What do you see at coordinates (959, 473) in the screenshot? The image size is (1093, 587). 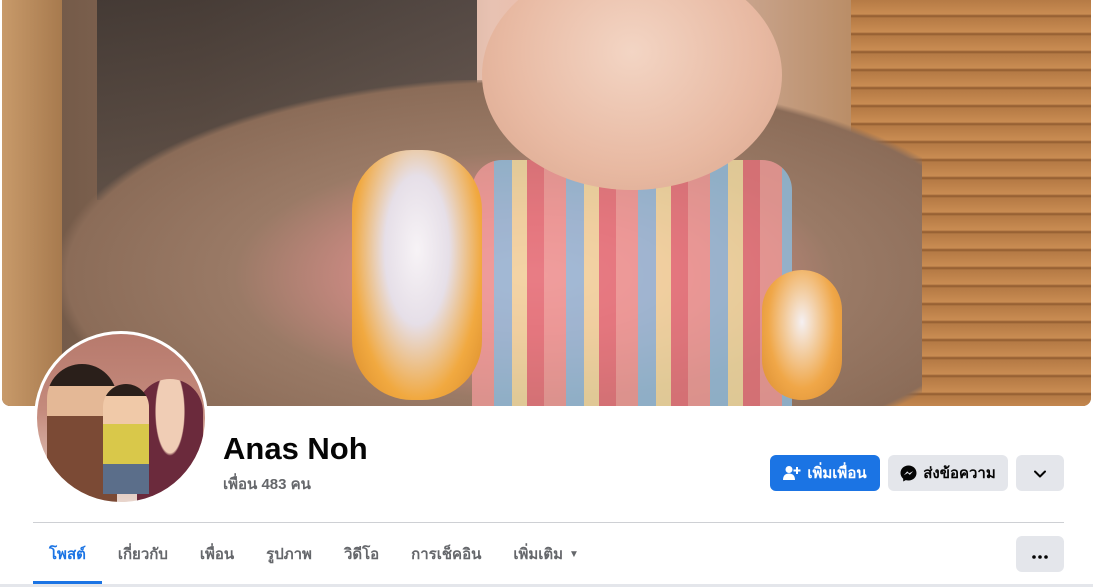 I see `message-label: ส่งข้อความ` at bounding box center [959, 473].